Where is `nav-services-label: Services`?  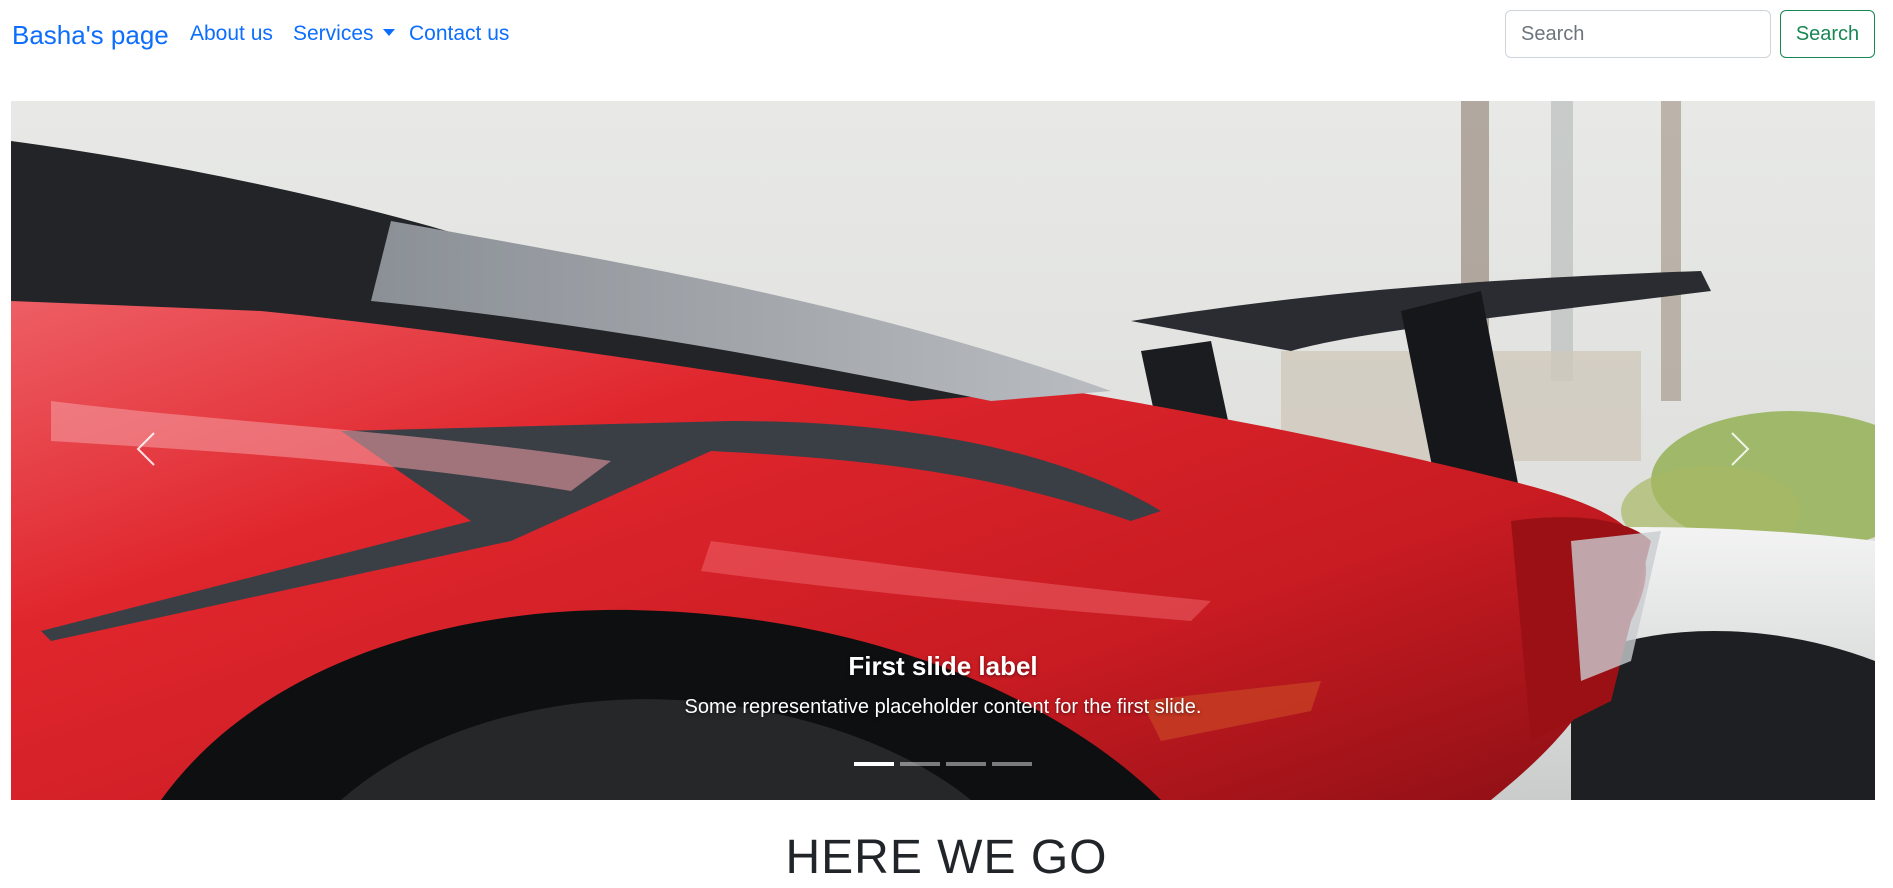
nav-services-label: Services is located at coordinates (333, 33).